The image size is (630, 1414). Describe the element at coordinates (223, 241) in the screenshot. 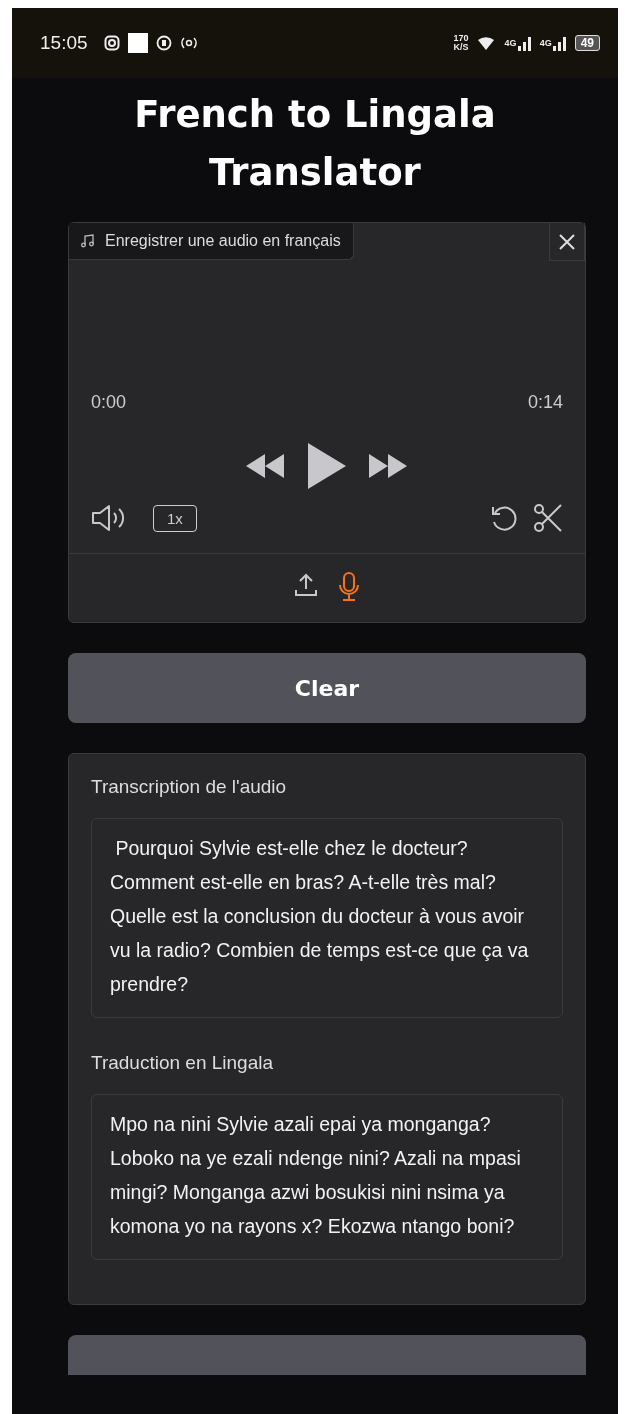

I see `audio-label-text: Enregistrer une audio en français` at that location.